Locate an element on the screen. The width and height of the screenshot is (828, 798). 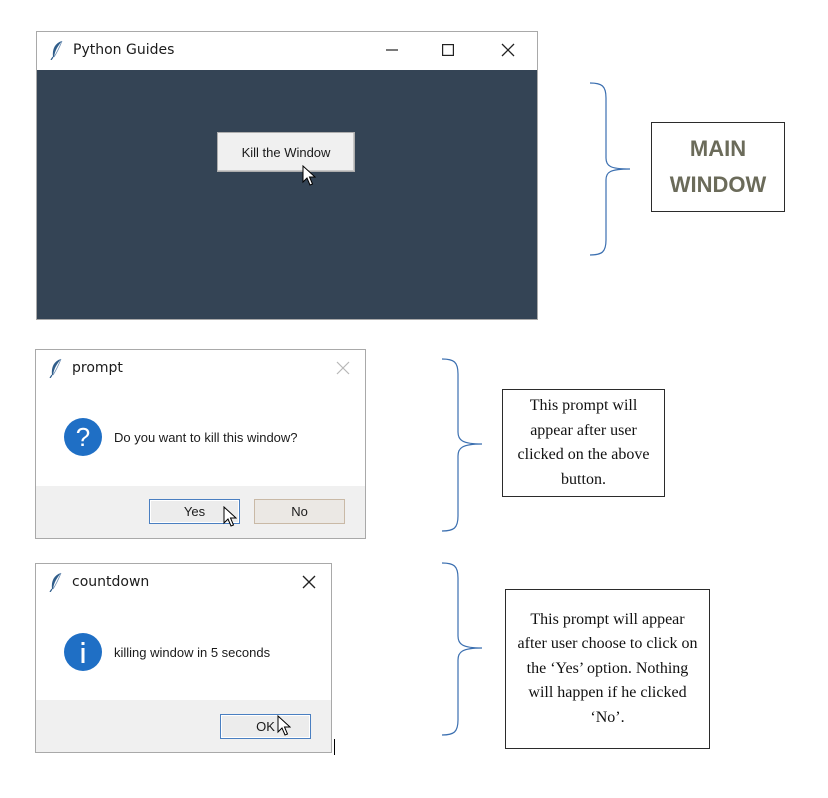
brace-countdown-dialog is located at coordinates (462, 649).